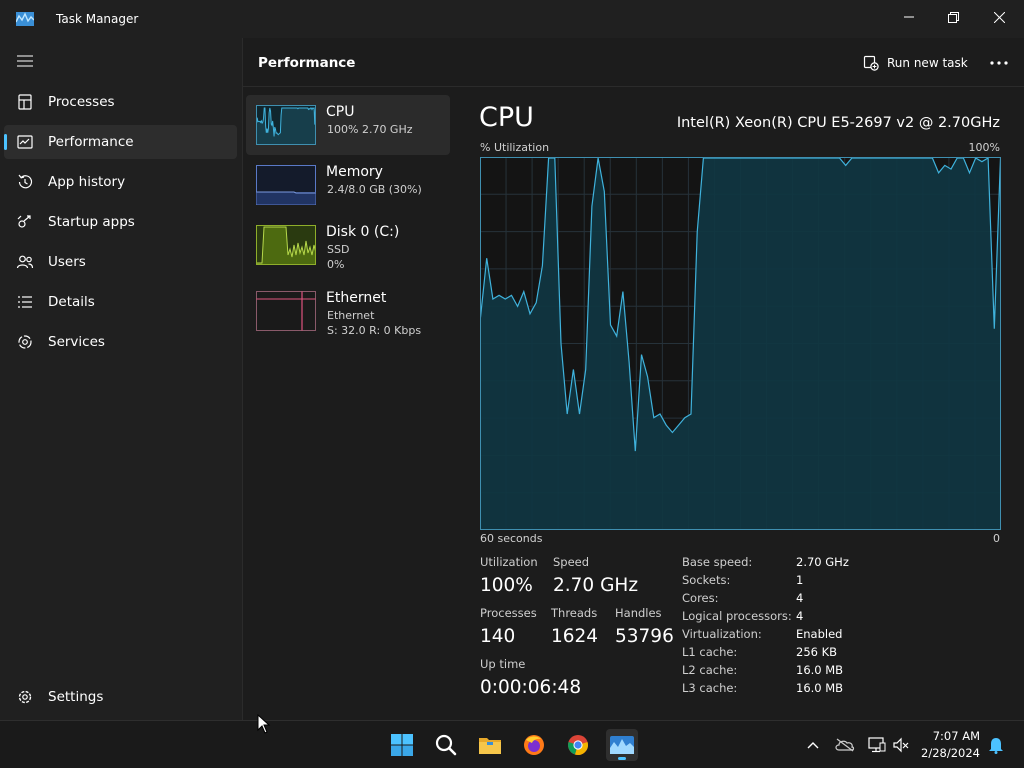 The height and width of the screenshot is (768, 1024). I want to click on device-name: CPU, so click(340, 112).